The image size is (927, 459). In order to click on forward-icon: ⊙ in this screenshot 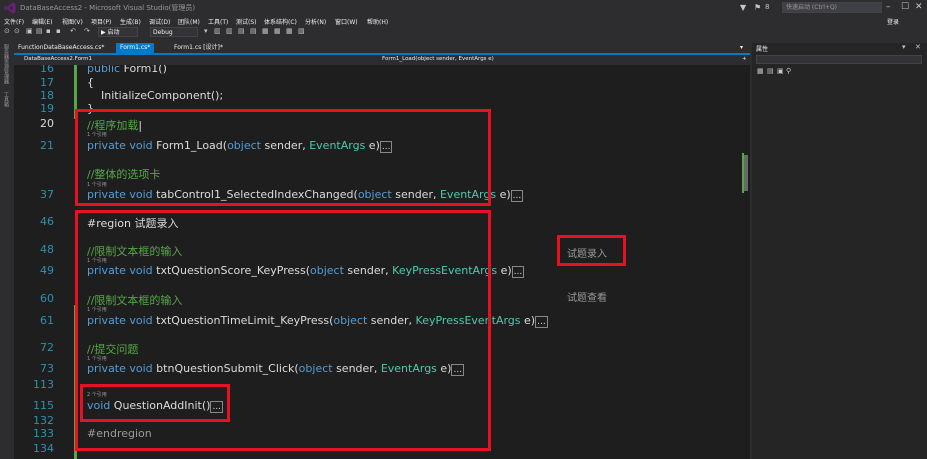, I will do `click(17, 31)`.